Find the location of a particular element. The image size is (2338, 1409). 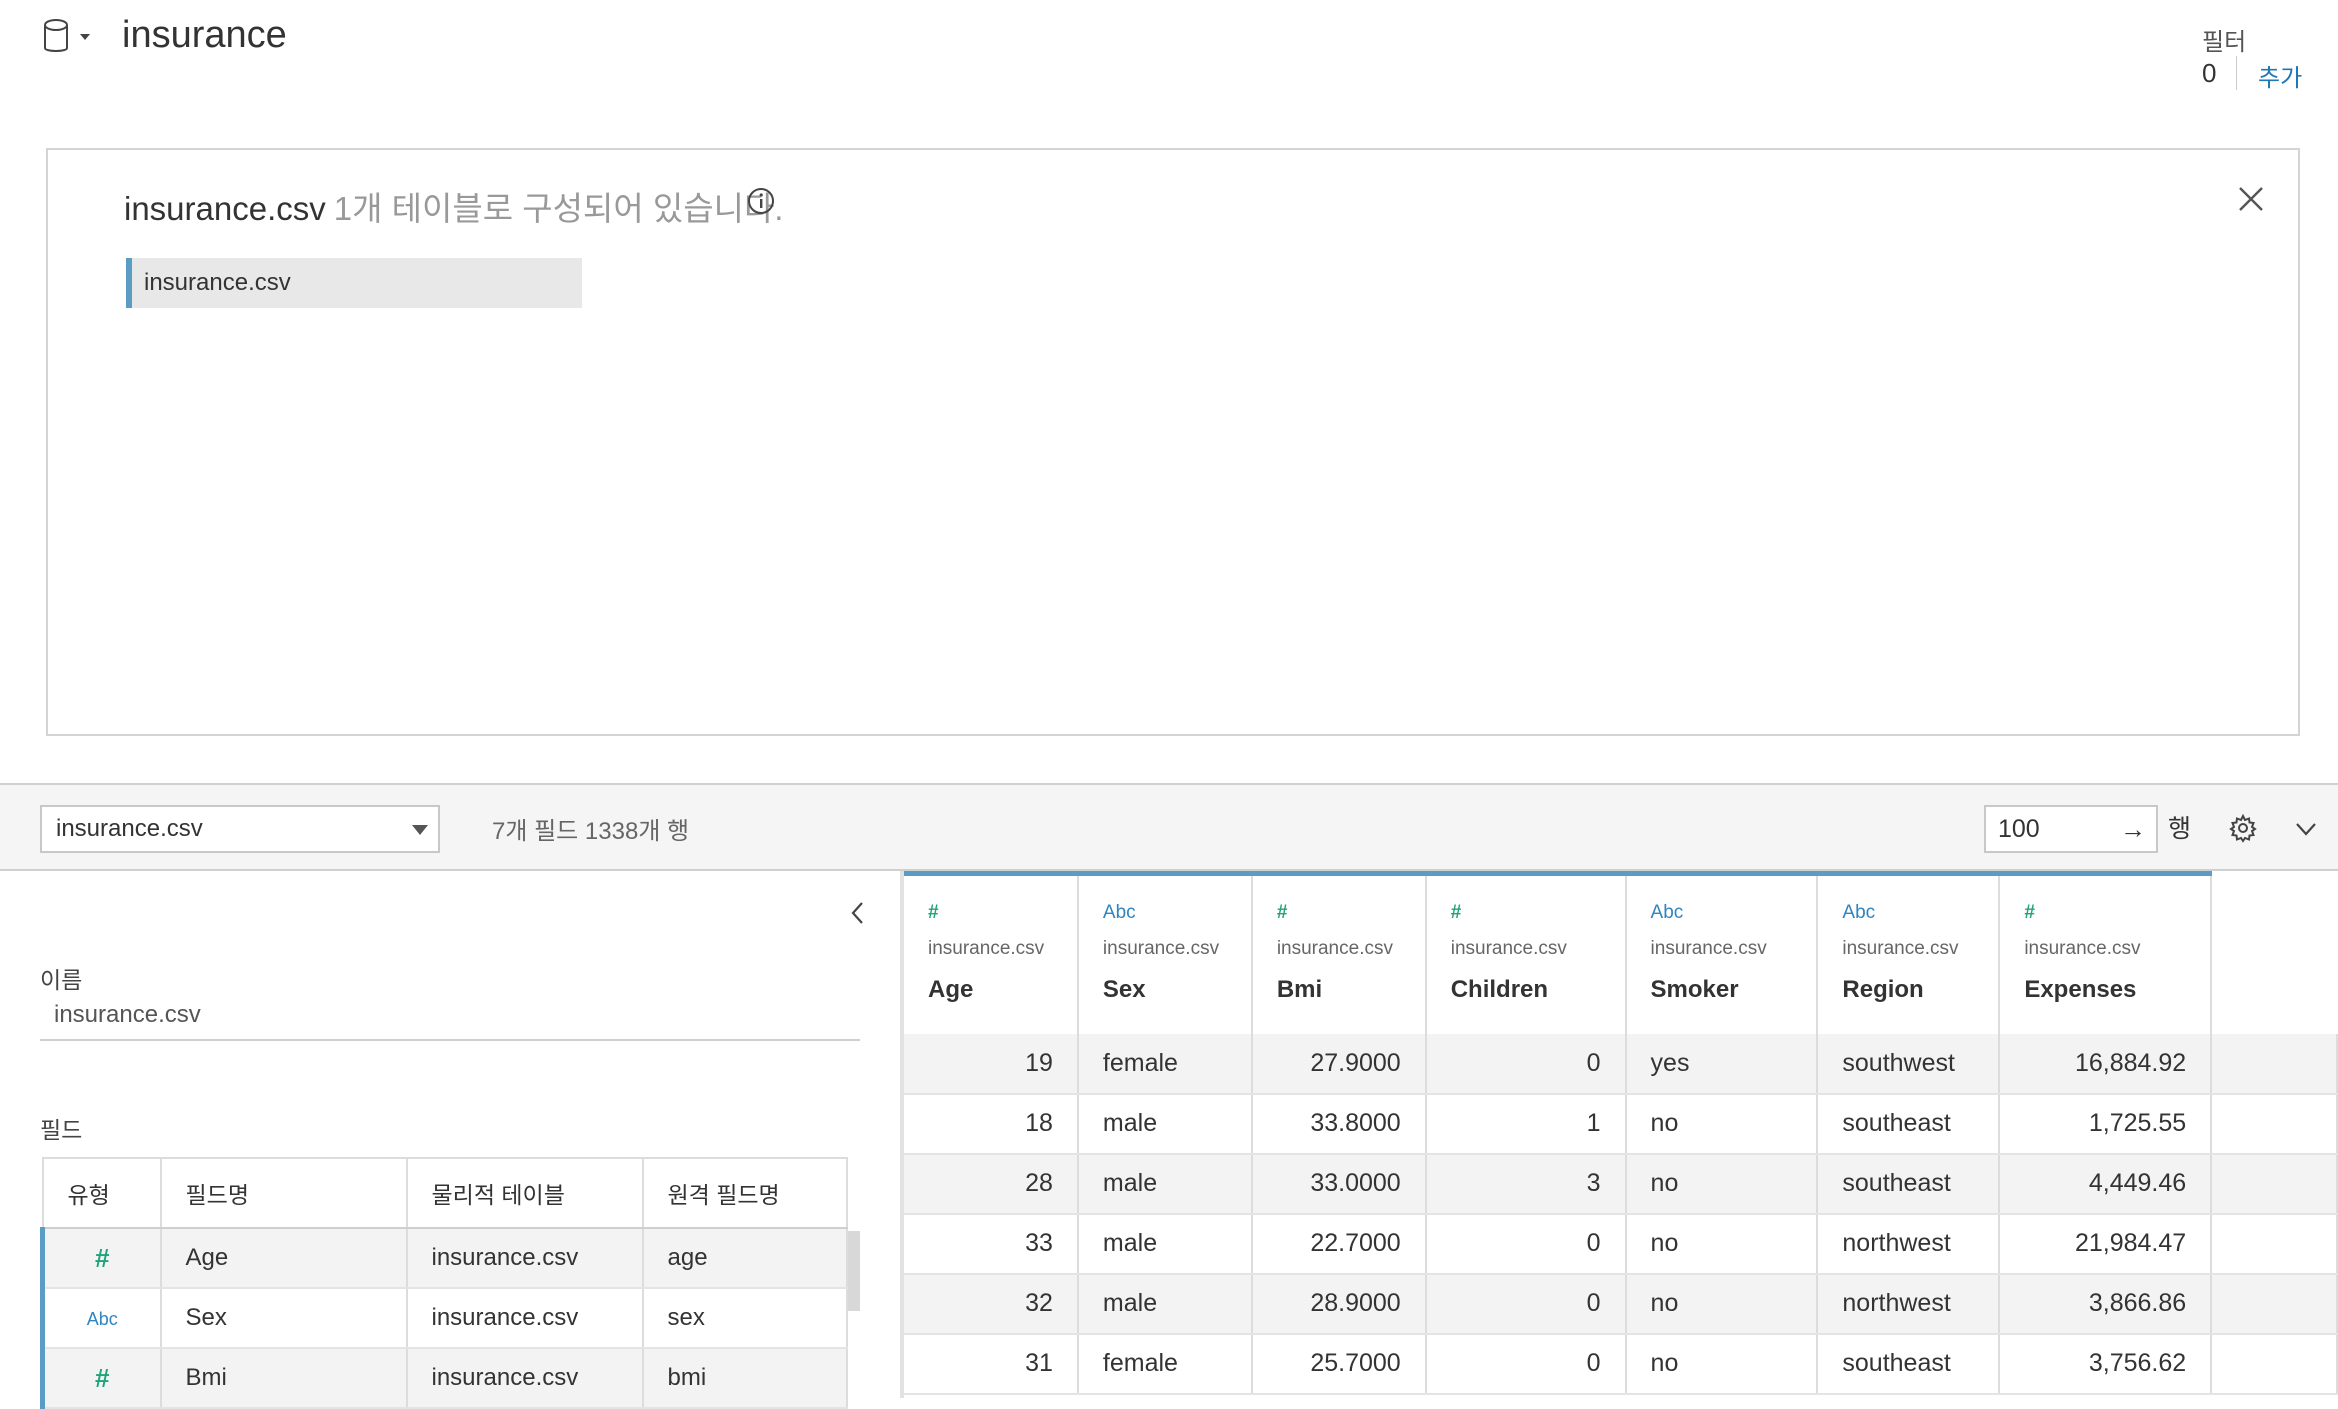

table-cell: 4,449.46 is located at coordinates (2106, 1184).